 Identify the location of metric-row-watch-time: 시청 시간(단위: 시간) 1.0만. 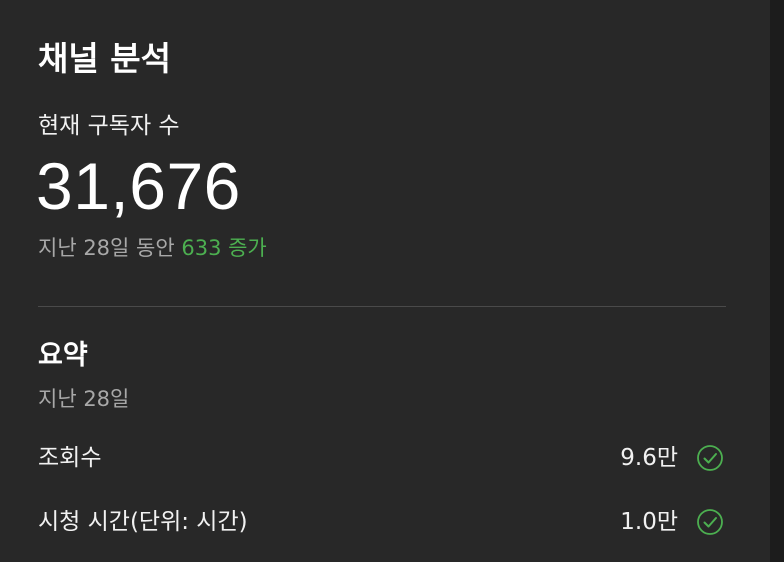
(382, 522).